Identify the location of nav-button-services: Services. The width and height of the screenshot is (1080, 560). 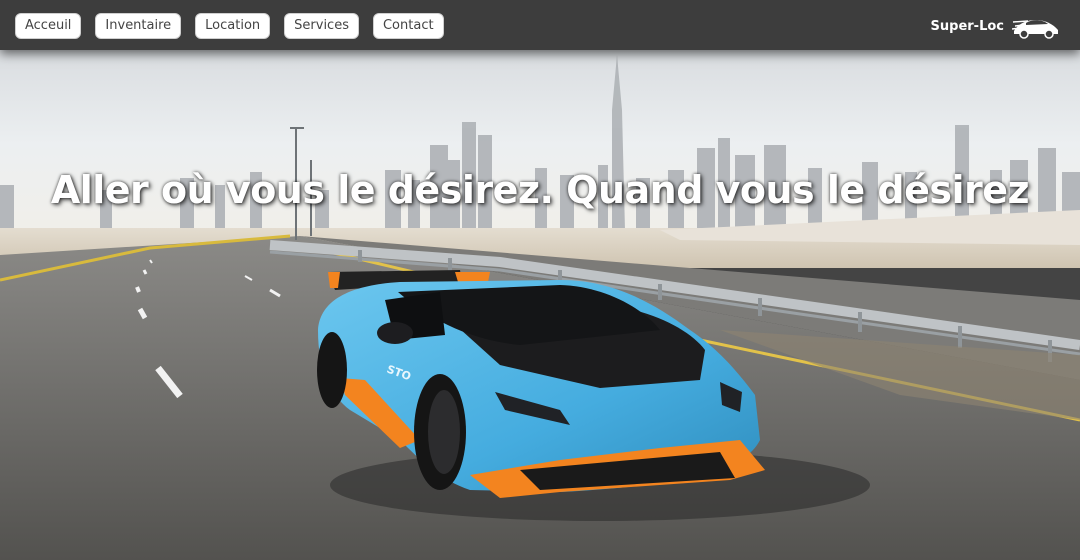
(321, 26).